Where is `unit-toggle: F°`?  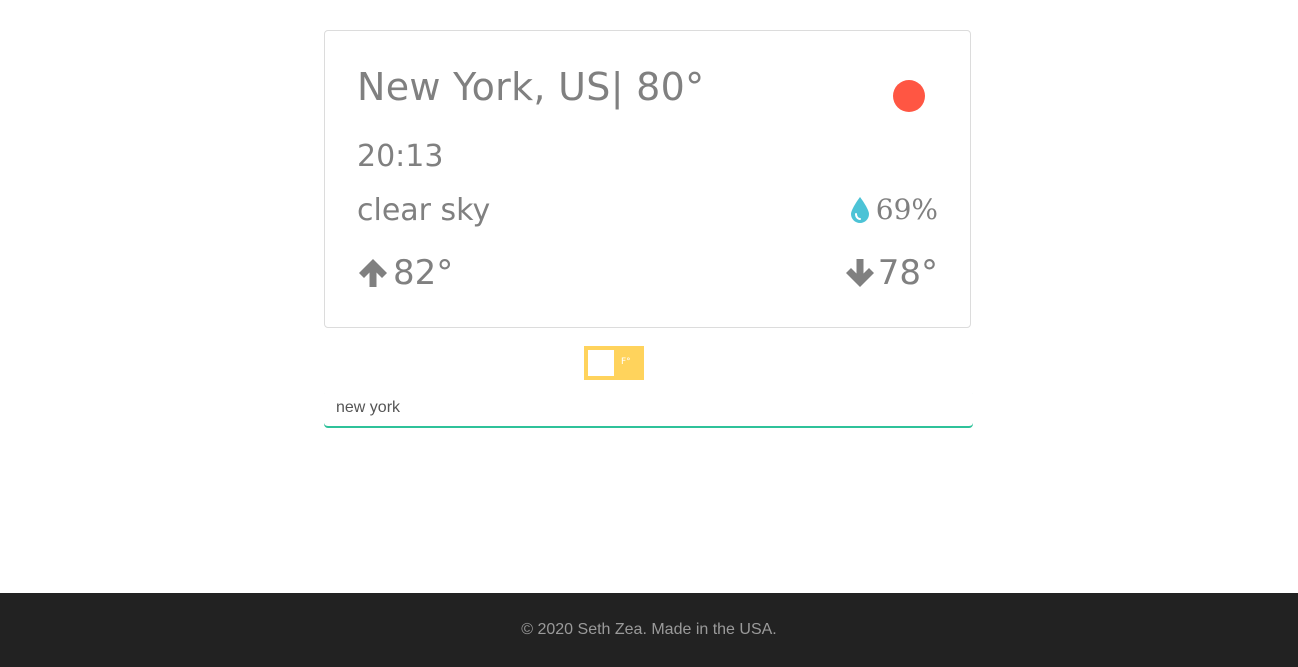 unit-toggle: F° is located at coordinates (614, 363).